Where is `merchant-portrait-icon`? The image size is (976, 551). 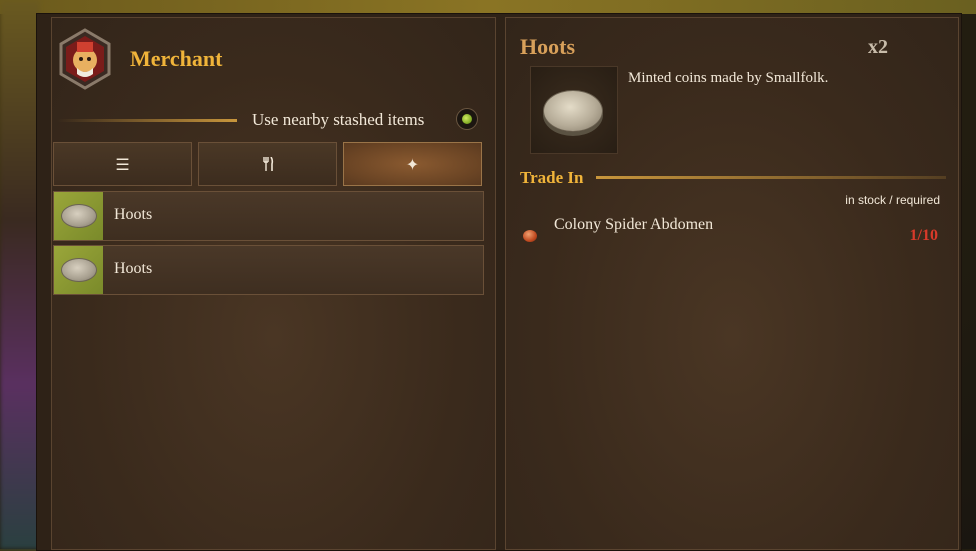 merchant-portrait-icon is located at coordinates (85, 59).